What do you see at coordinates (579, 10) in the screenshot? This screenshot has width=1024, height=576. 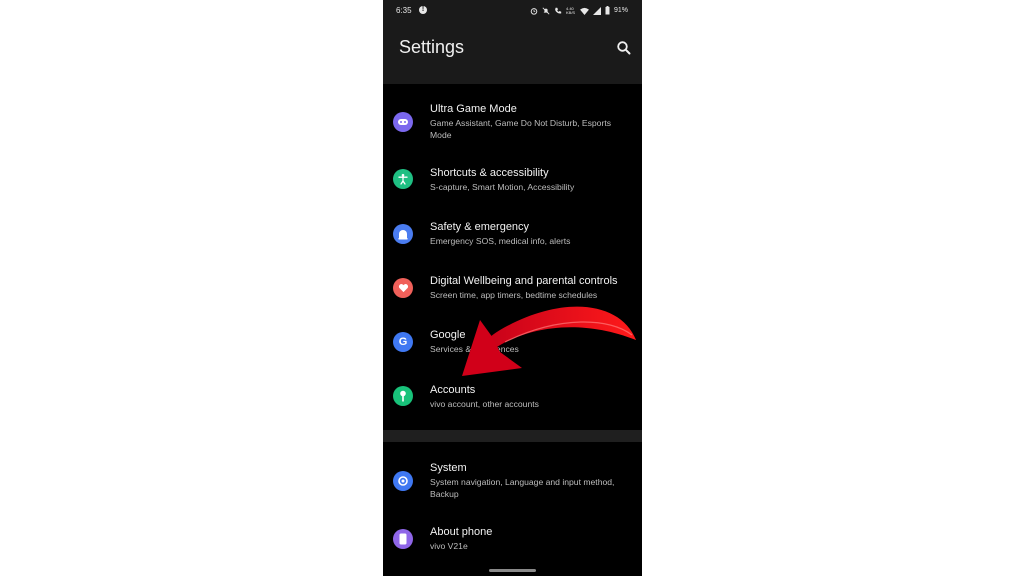 I see `system-icons: 4.40 KB/S 91%` at bounding box center [579, 10].